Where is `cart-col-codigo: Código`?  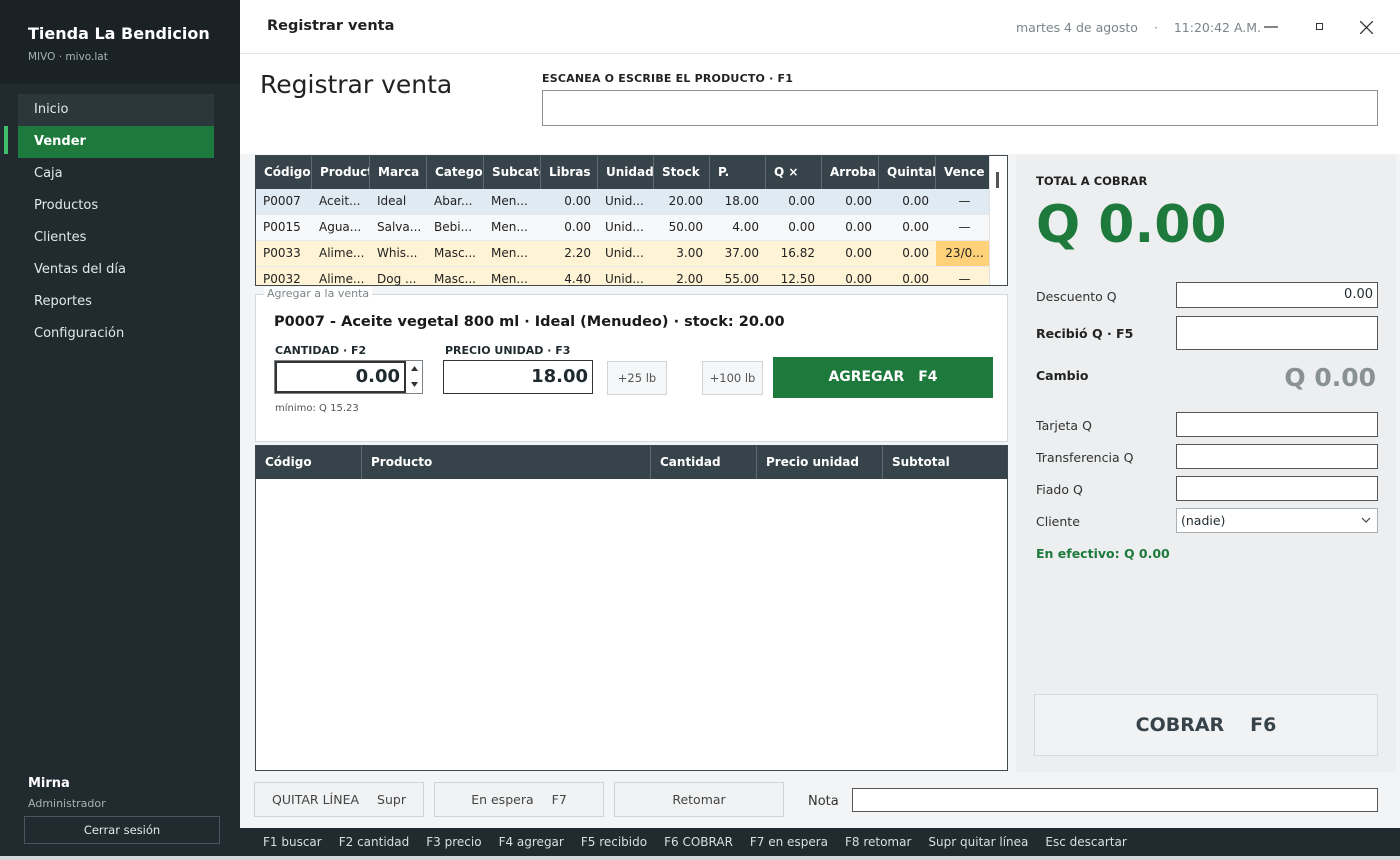 cart-col-codigo: Código is located at coordinates (309, 462).